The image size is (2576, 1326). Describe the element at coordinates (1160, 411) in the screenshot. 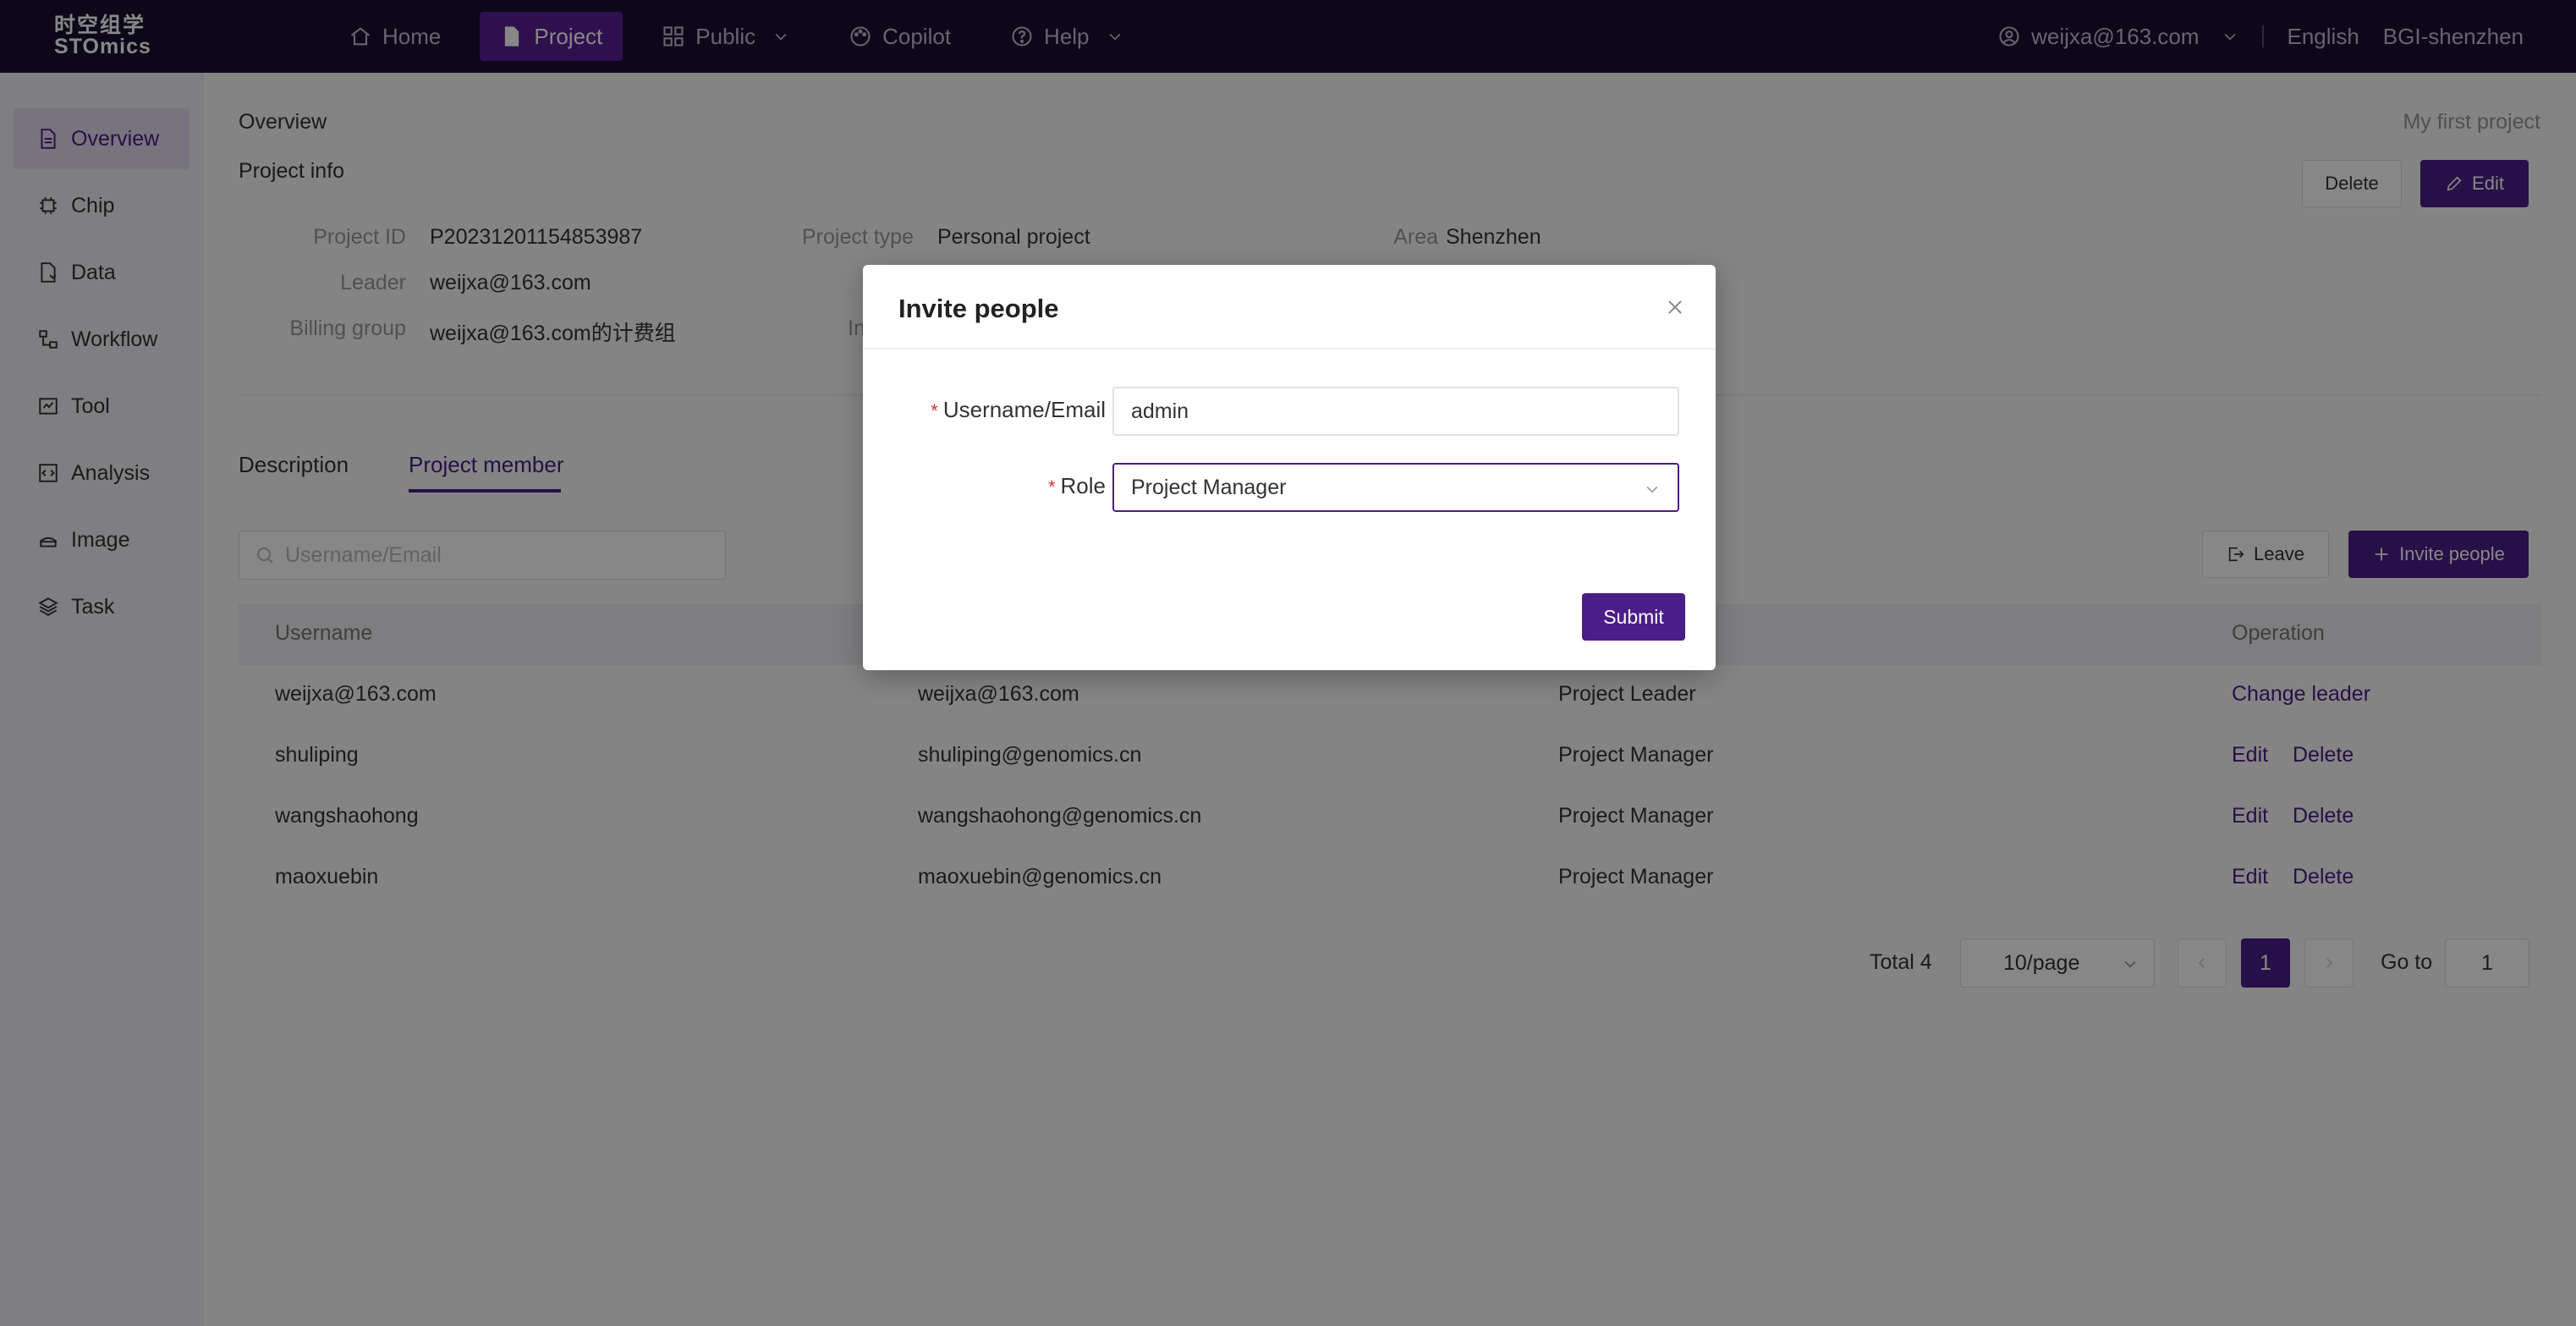

I see `username-email-value: admin` at that location.